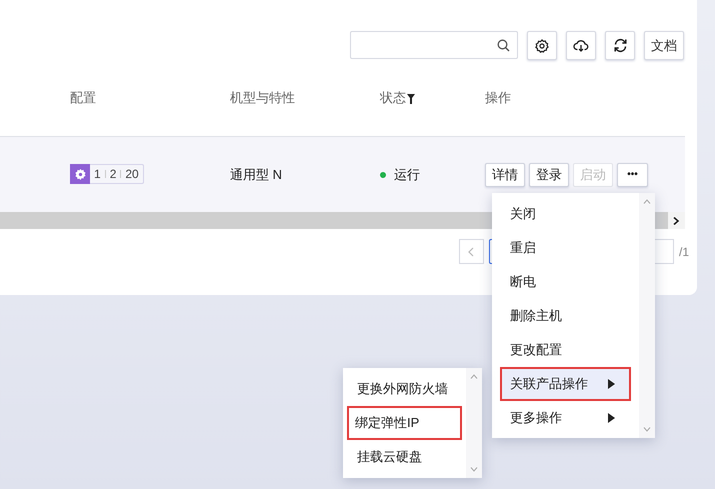  What do you see at coordinates (405, 457) in the screenshot?
I see `submenu-item: 挂载云硬盘` at bounding box center [405, 457].